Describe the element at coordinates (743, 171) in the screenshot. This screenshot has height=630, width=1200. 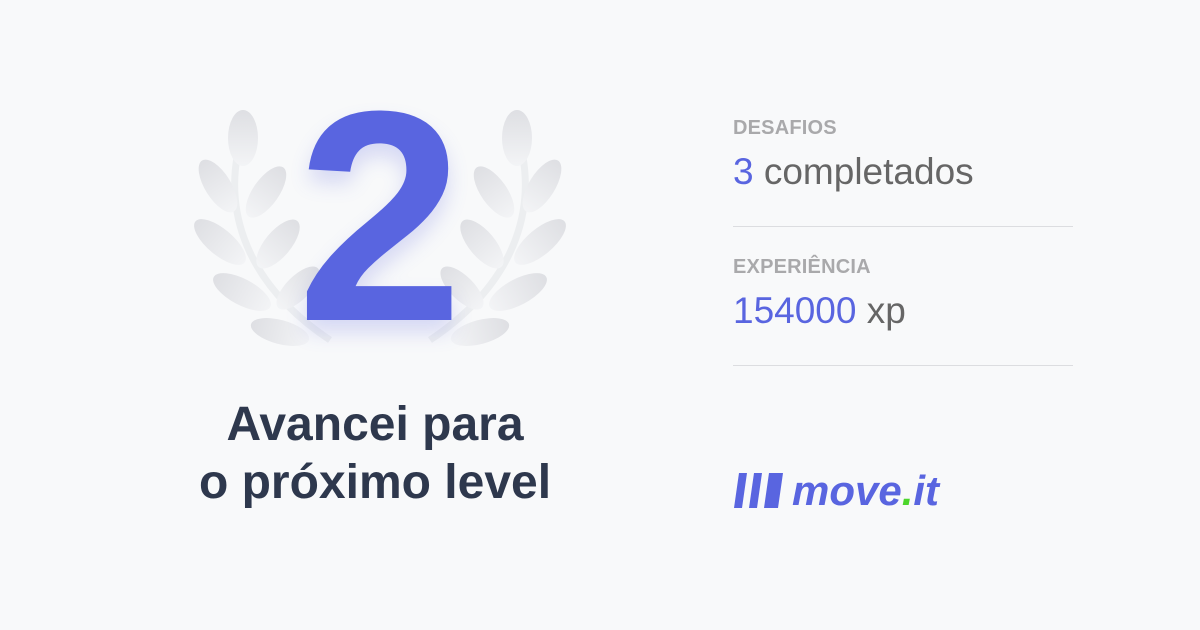
I see `challenges-count: 3` at that location.